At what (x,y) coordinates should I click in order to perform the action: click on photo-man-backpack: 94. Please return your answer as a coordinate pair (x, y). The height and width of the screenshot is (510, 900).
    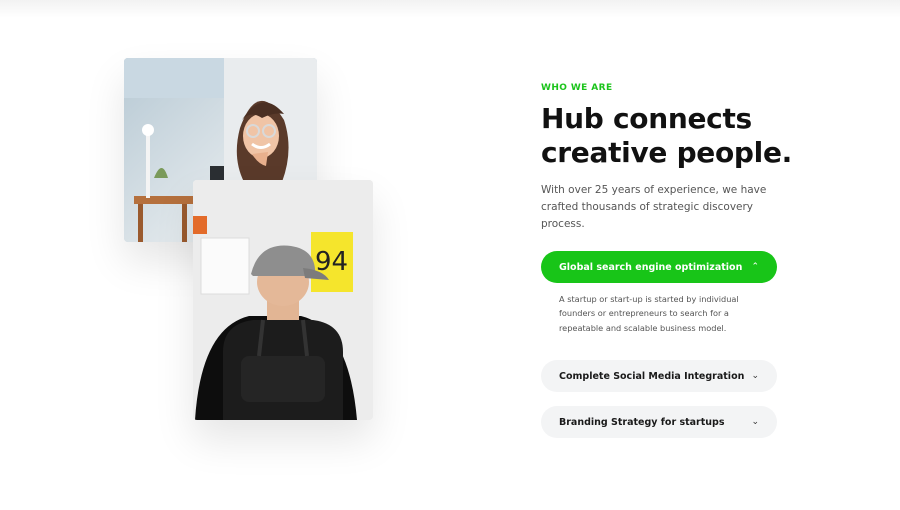
    Looking at the image, I should click on (283, 300).